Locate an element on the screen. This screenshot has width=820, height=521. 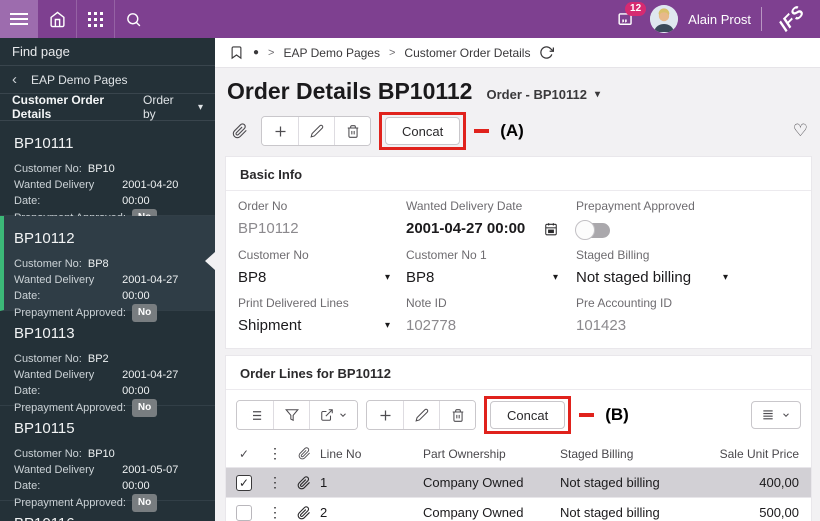
order-by-label: Order by is located at coordinates (158, 107).